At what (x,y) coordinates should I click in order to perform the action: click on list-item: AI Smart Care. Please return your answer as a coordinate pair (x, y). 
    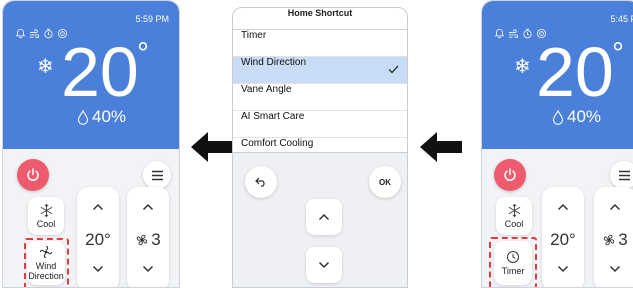
    Looking at the image, I should click on (320, 124).